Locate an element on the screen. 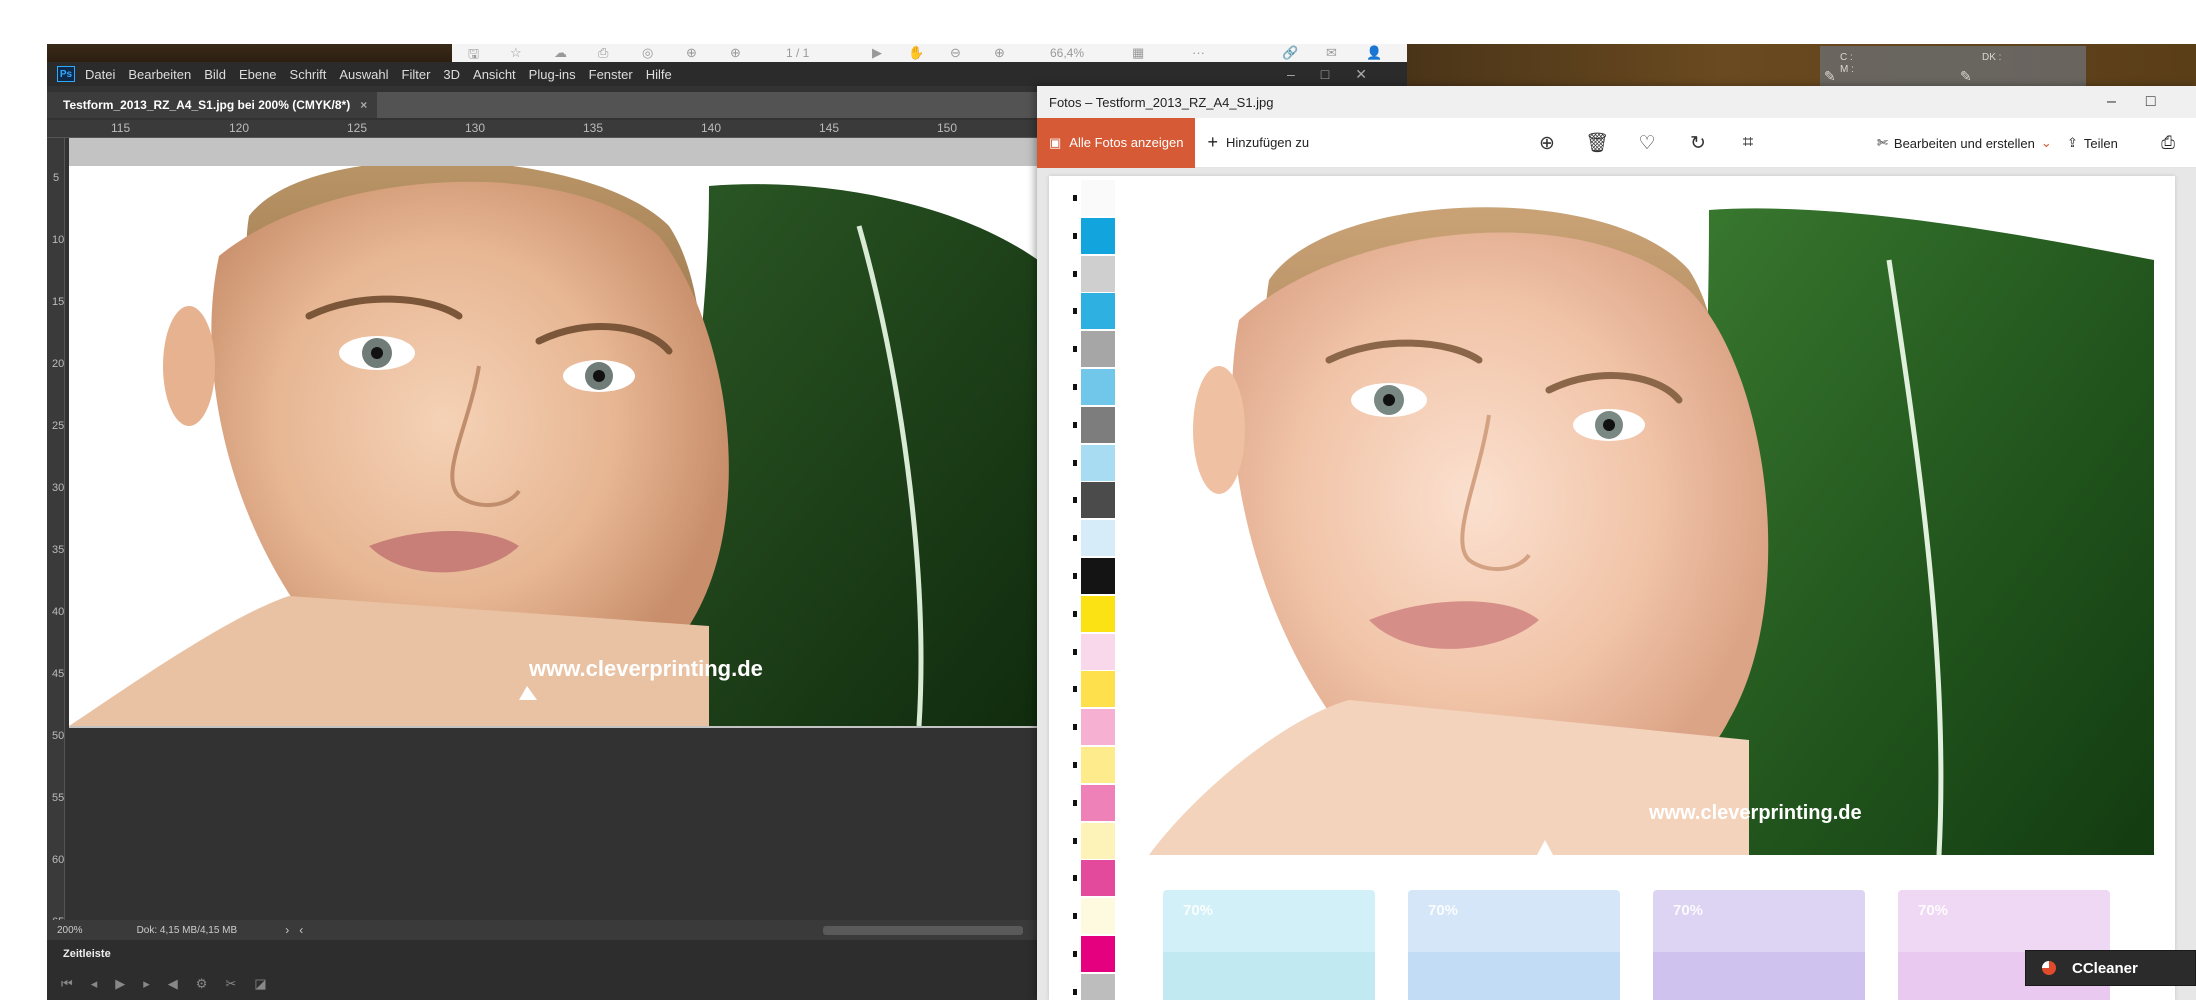 The image size is (2196, 1000). tint-label: 70% is located at coordinates (1198, 910).